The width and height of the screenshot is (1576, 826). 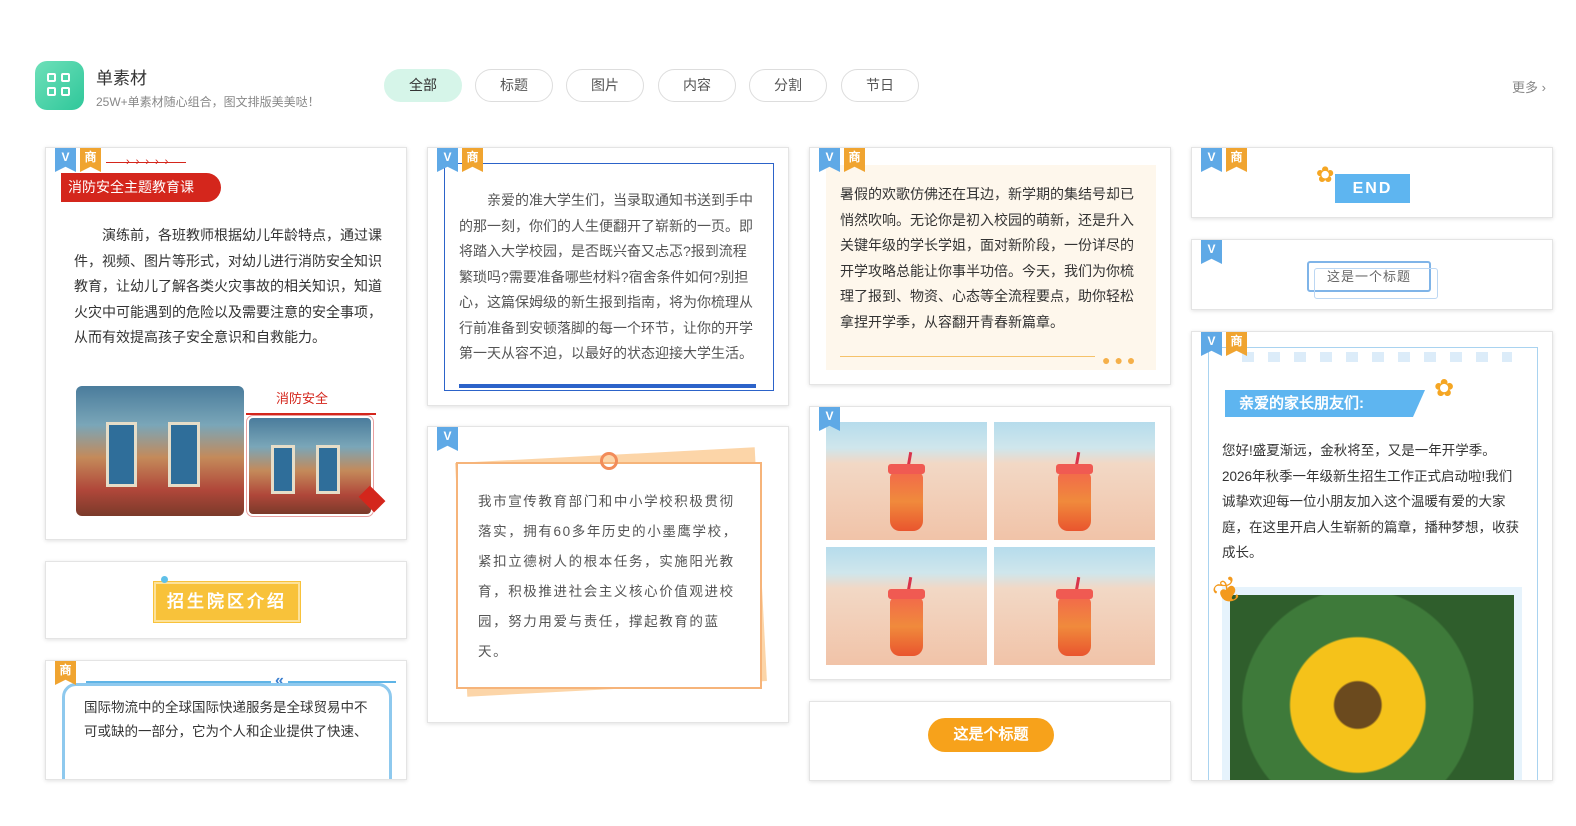 I want to click on dots-icon: ●●●, so click(x=1121, y=360).